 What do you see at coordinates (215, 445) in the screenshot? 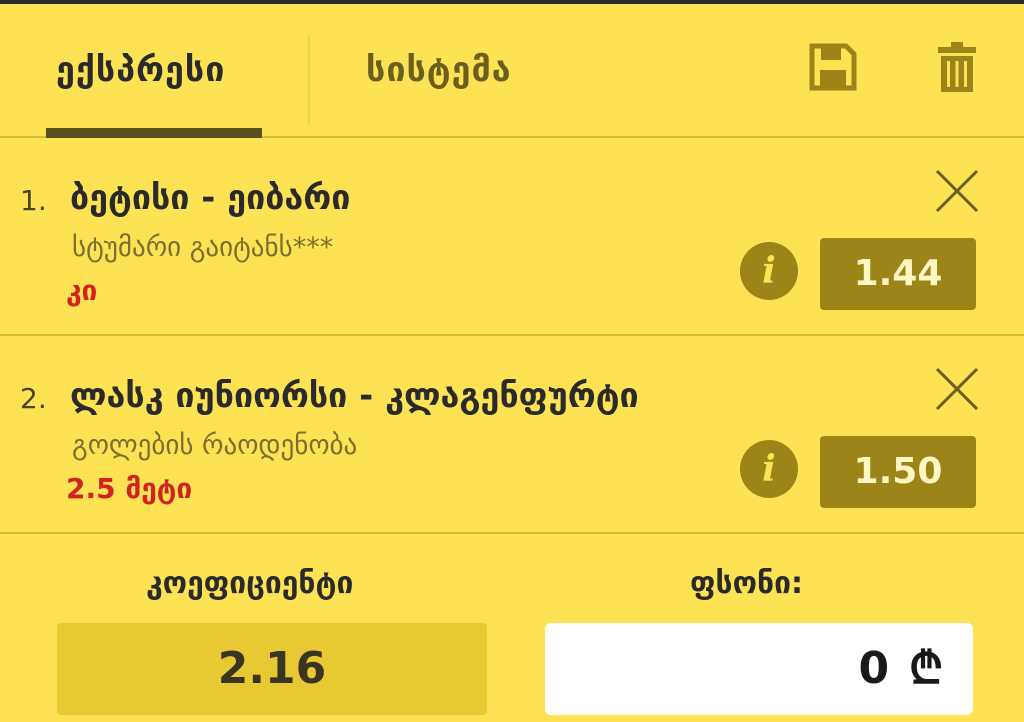
I see `bet-market: გოლების რაოდენობა` at bounding box center [215, 445].